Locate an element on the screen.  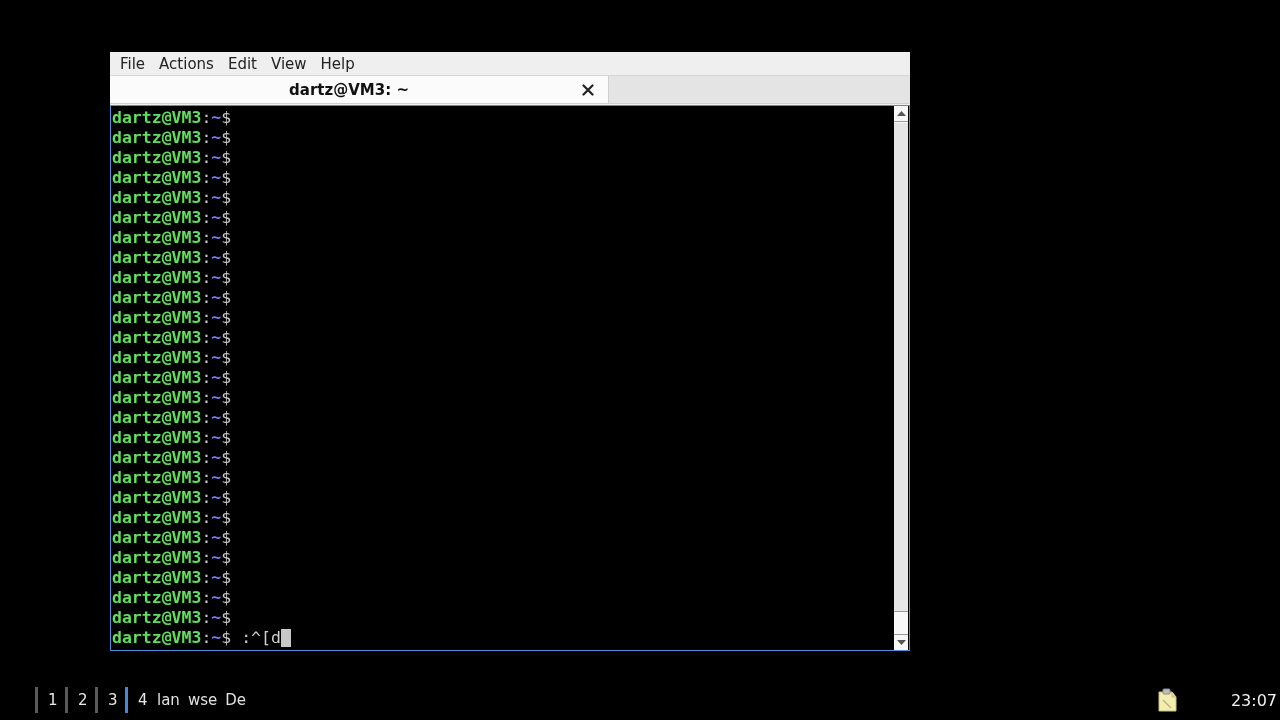
taskbar-item: De is located at coordinates (235, 700).